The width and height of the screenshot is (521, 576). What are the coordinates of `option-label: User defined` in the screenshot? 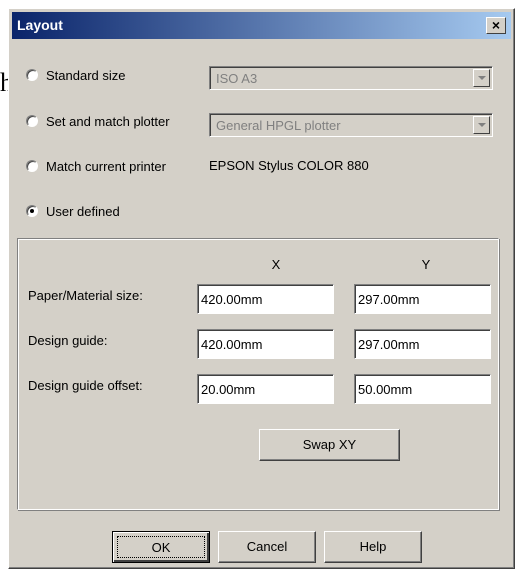 It's located at (83, 211).